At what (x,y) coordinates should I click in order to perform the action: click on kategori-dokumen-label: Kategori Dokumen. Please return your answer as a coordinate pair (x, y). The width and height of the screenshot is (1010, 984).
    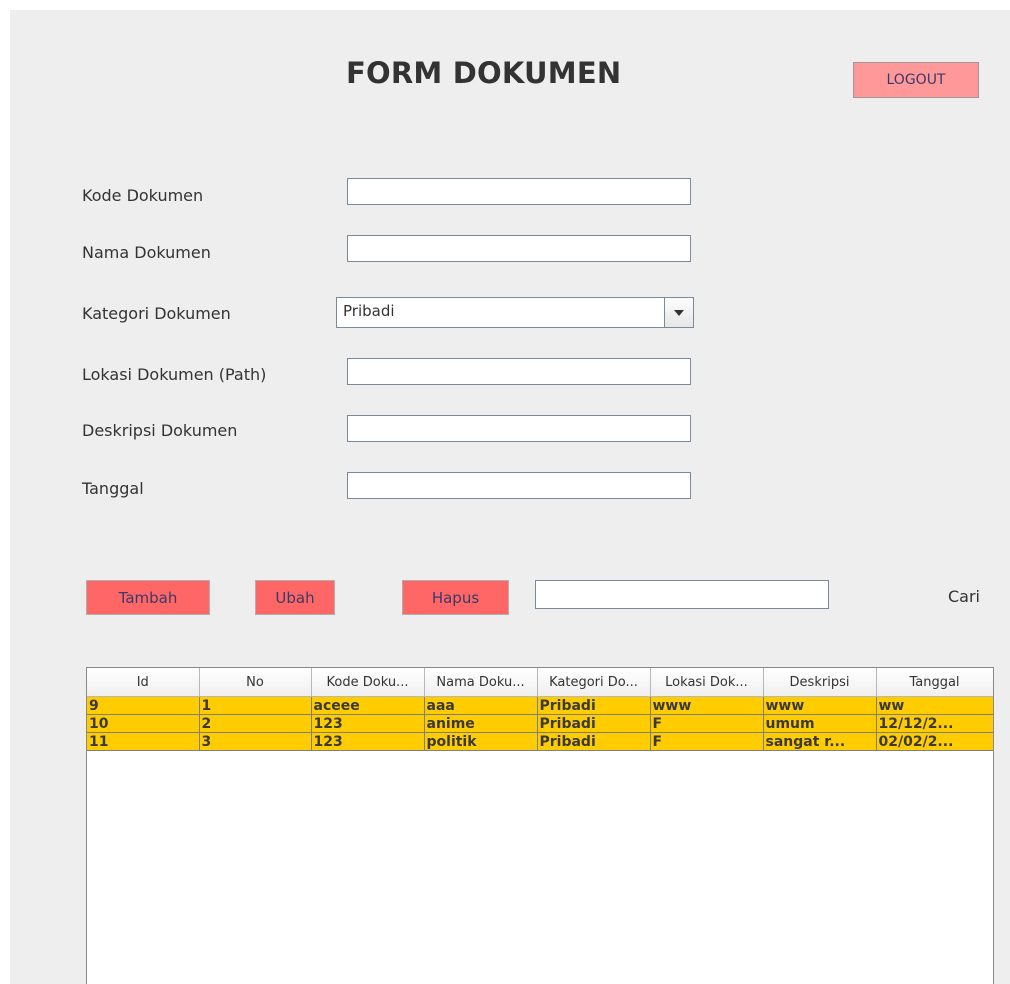
    Looking at the image, I should click on (156, 313).